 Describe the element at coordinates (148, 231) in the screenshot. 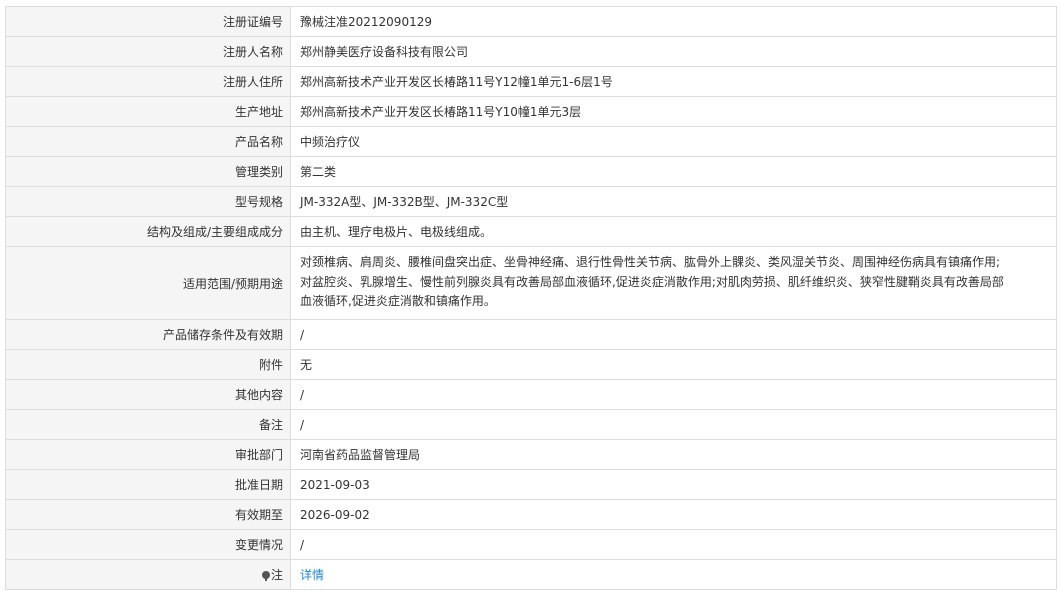

I see `row-label: 结构及组成/主要组成成分` at that location.